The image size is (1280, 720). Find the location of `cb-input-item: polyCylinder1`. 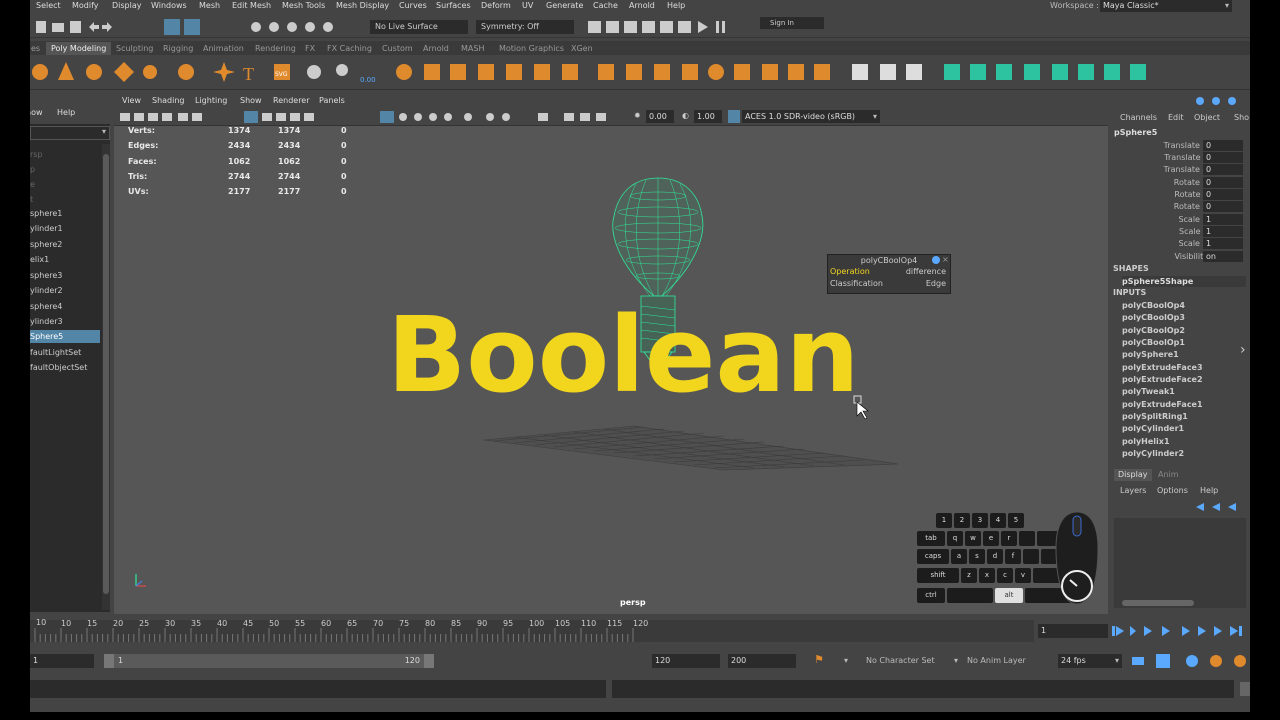

cb-input-item: polyCylinder1 is located at coordinates (1153, 429).